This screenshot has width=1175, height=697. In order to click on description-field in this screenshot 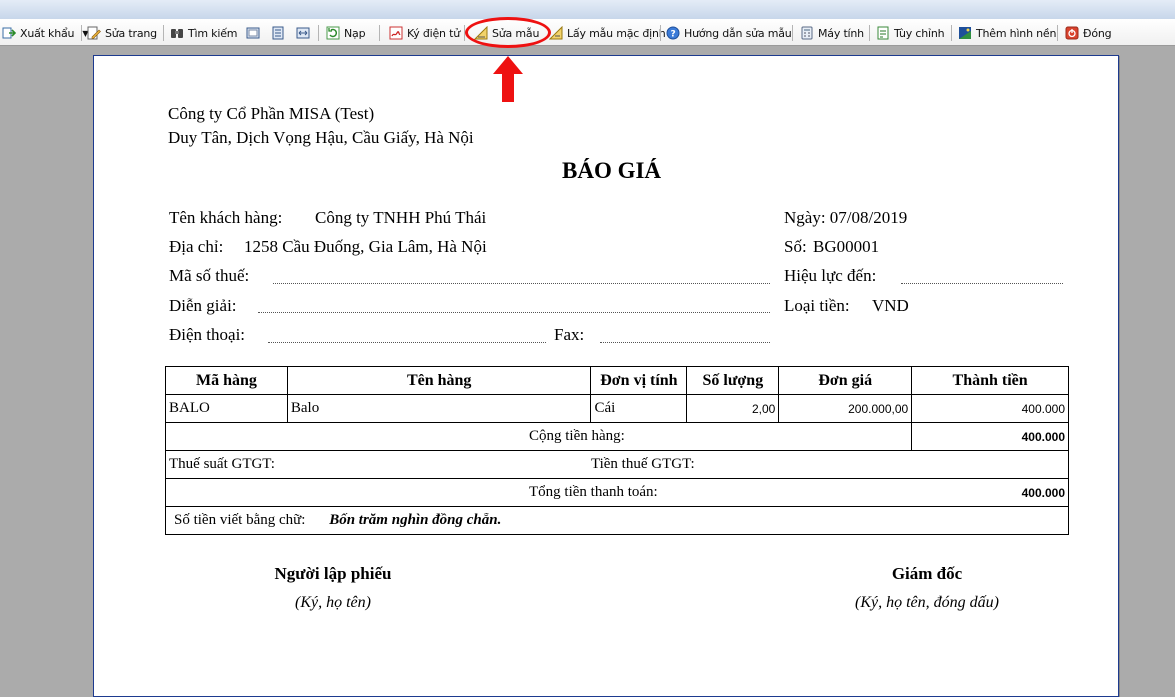, I will do `click(514, 312)`.